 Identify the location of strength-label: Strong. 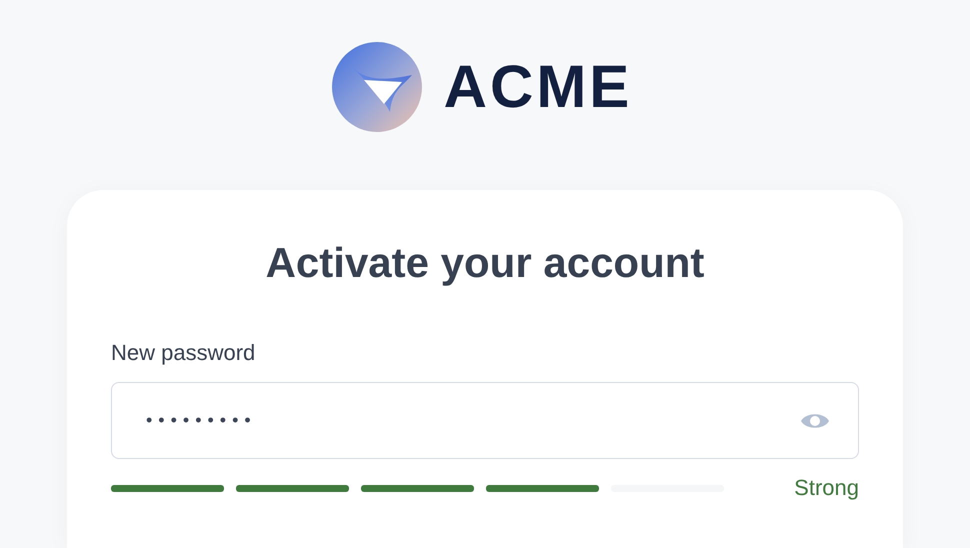
(826, 488).